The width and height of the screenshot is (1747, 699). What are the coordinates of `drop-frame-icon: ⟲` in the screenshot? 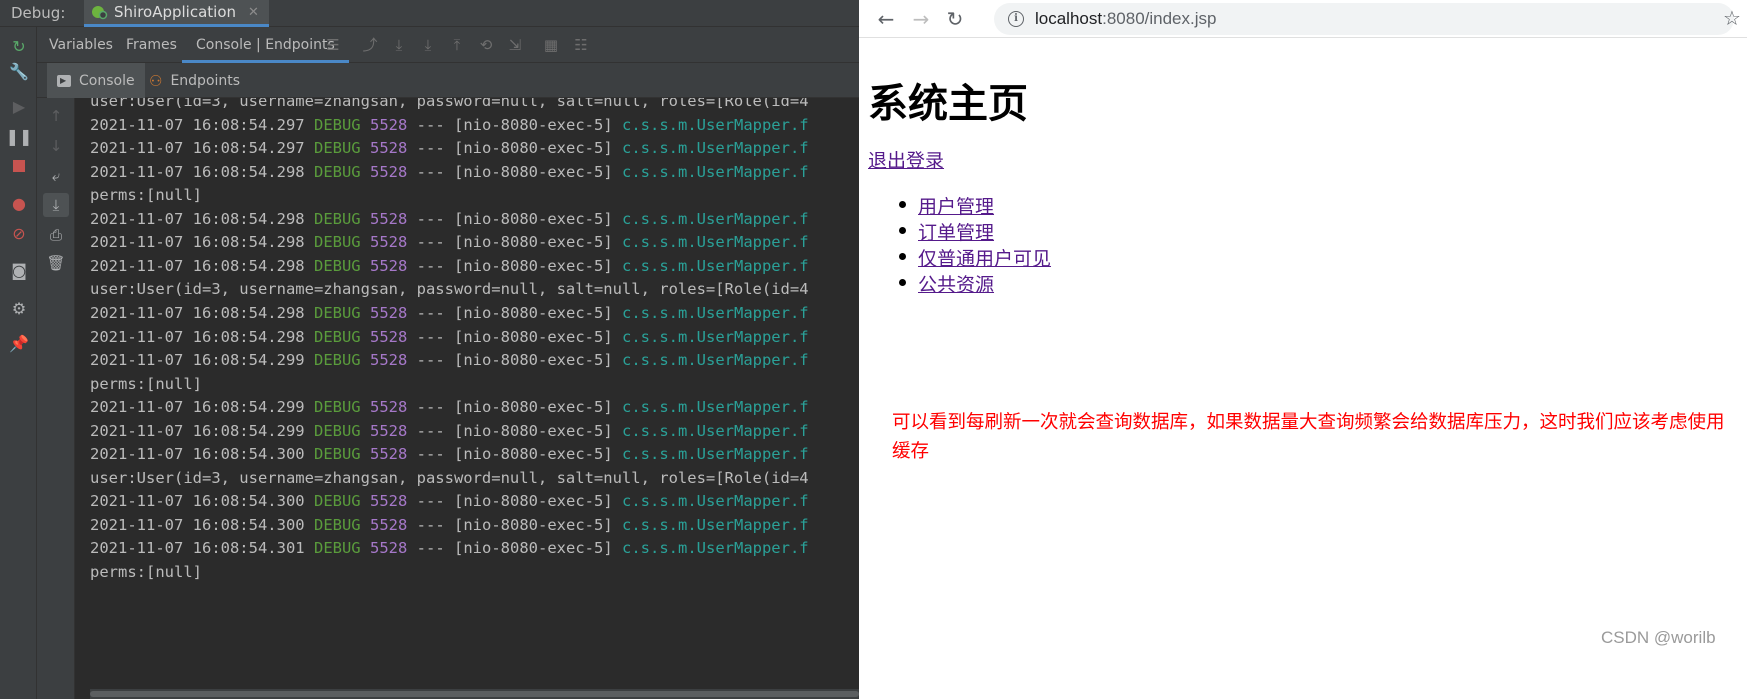 It's located at (486, 45).